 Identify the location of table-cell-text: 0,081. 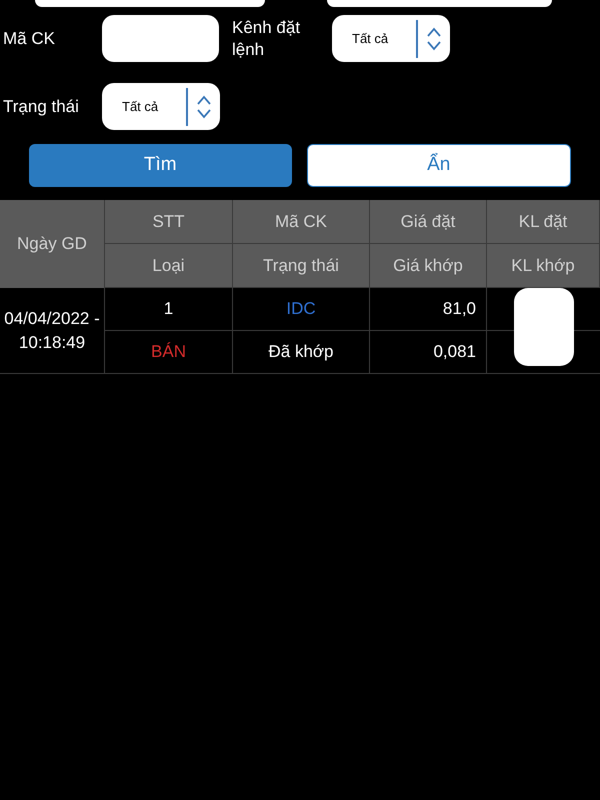
(454, 352).